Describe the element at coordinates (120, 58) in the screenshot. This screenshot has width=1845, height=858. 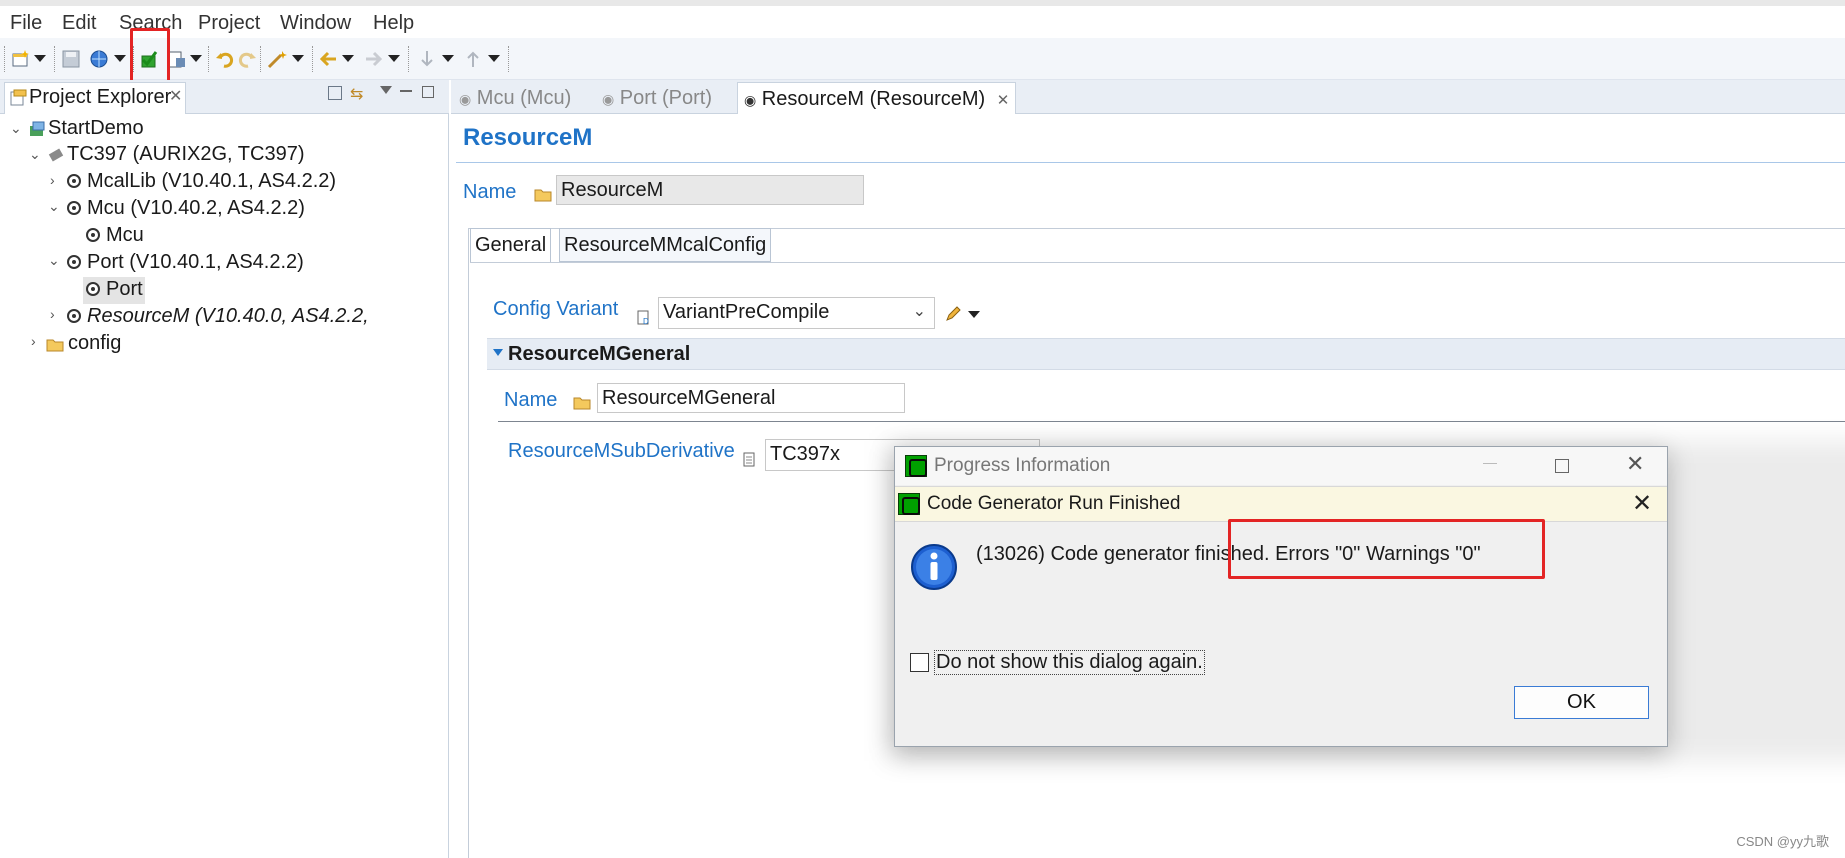
I see `globe-dropdown-icon` at that location.